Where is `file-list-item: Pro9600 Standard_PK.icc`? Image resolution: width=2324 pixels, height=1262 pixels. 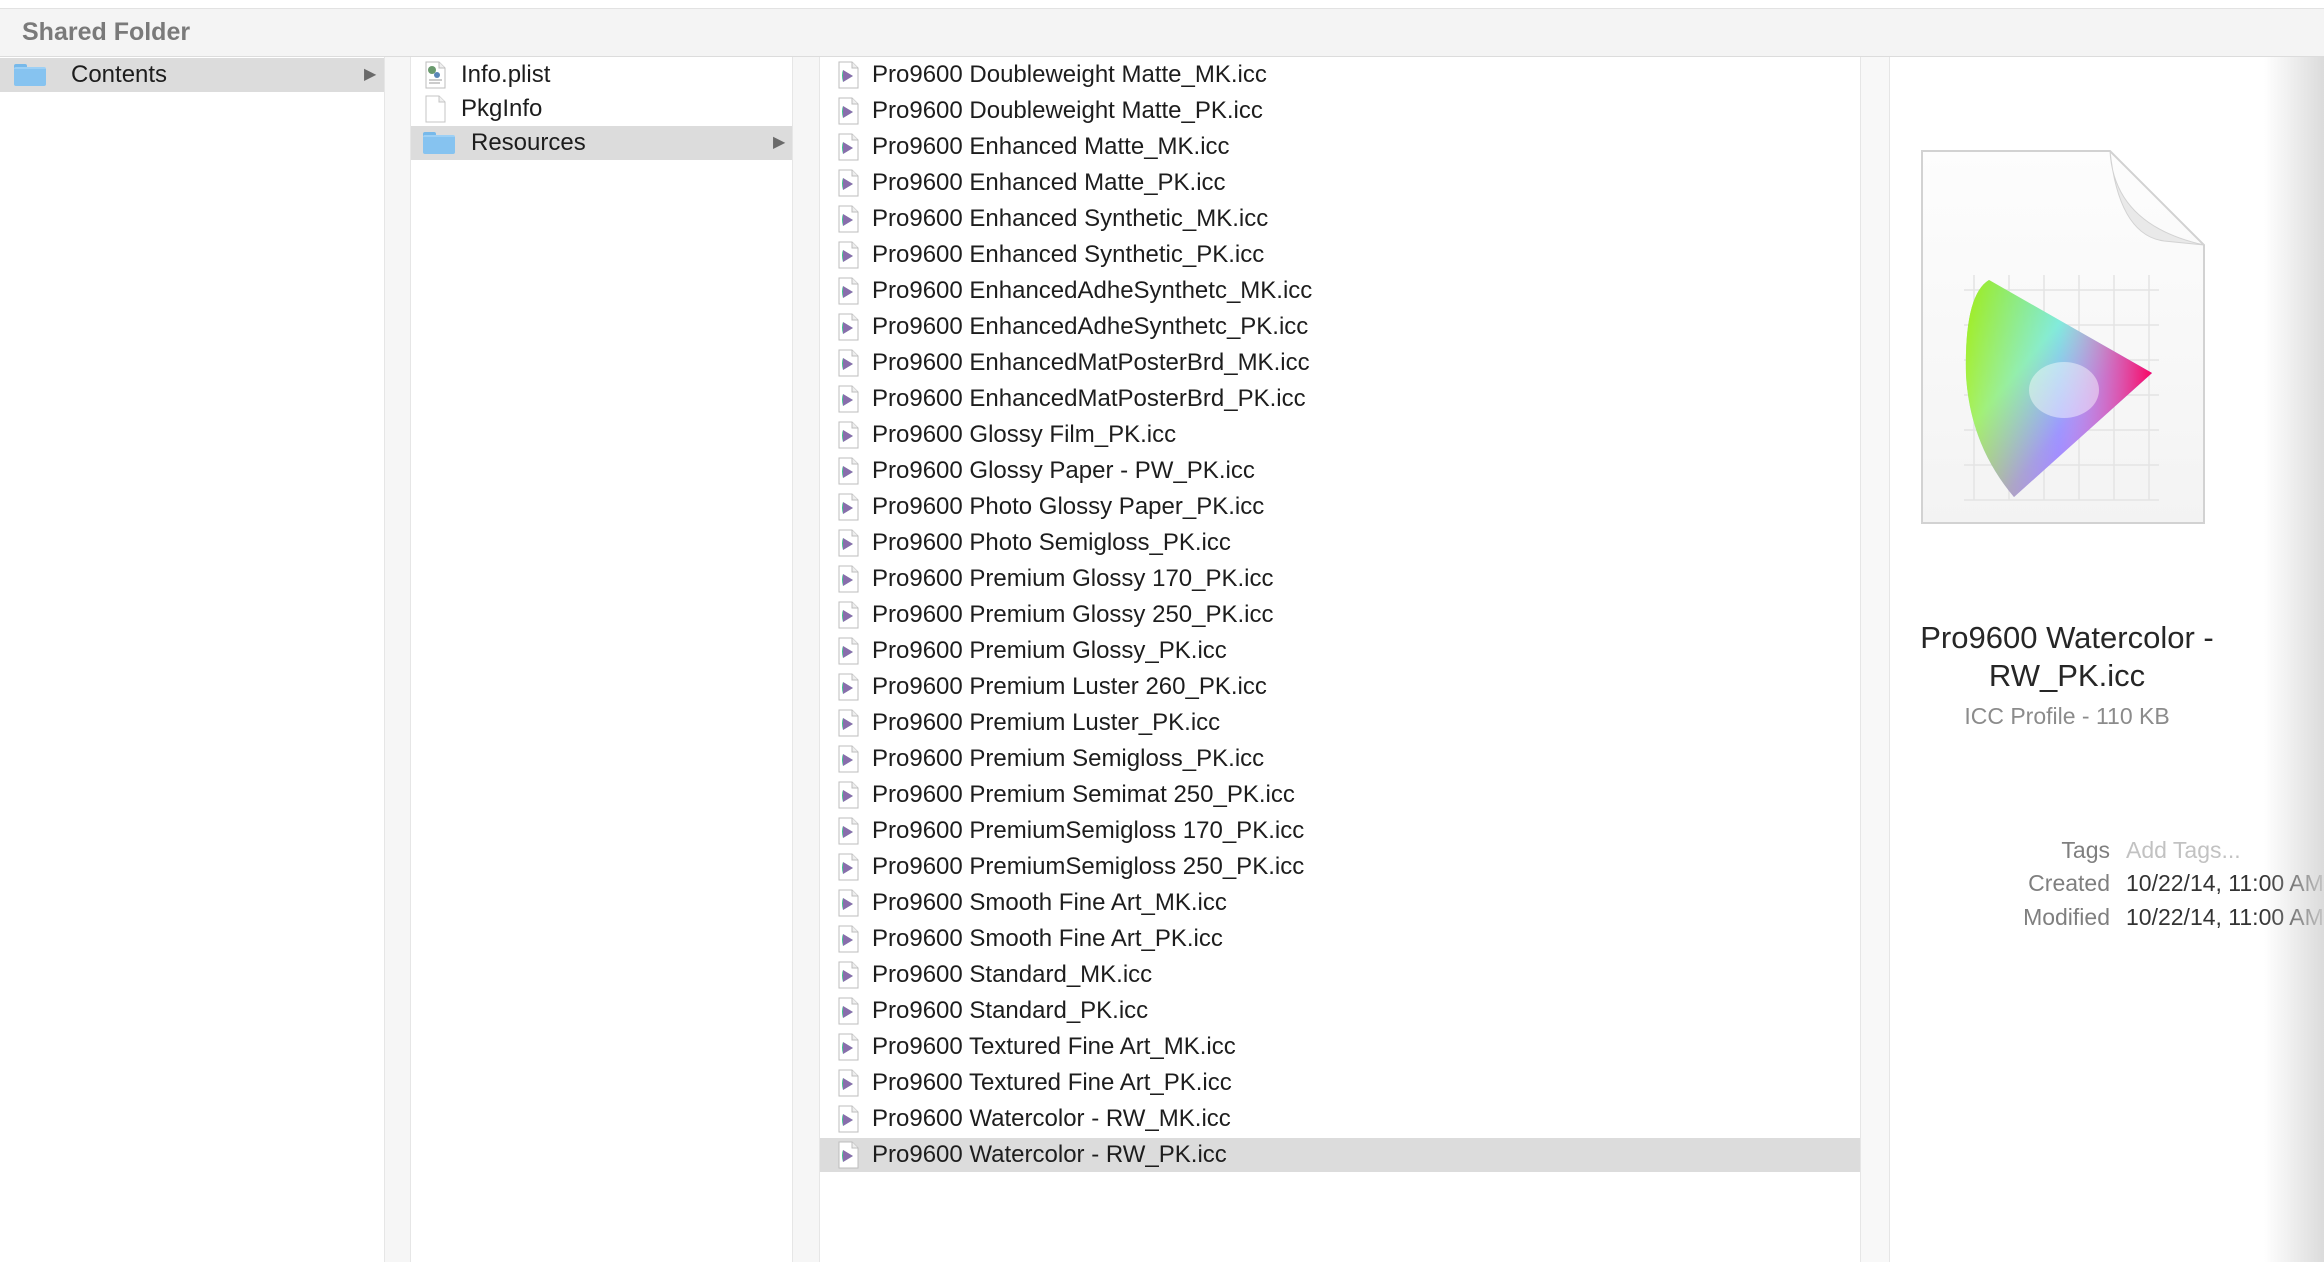
file-list-item: Pro9600 Standard_PK.icc is located at coordinates (1340, 1011).